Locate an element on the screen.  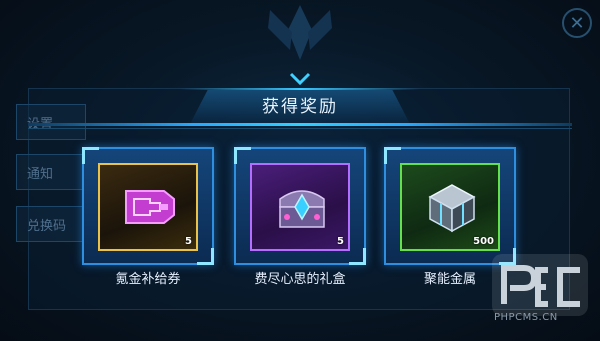
coupon-icon is located at coordinates (150, 207).